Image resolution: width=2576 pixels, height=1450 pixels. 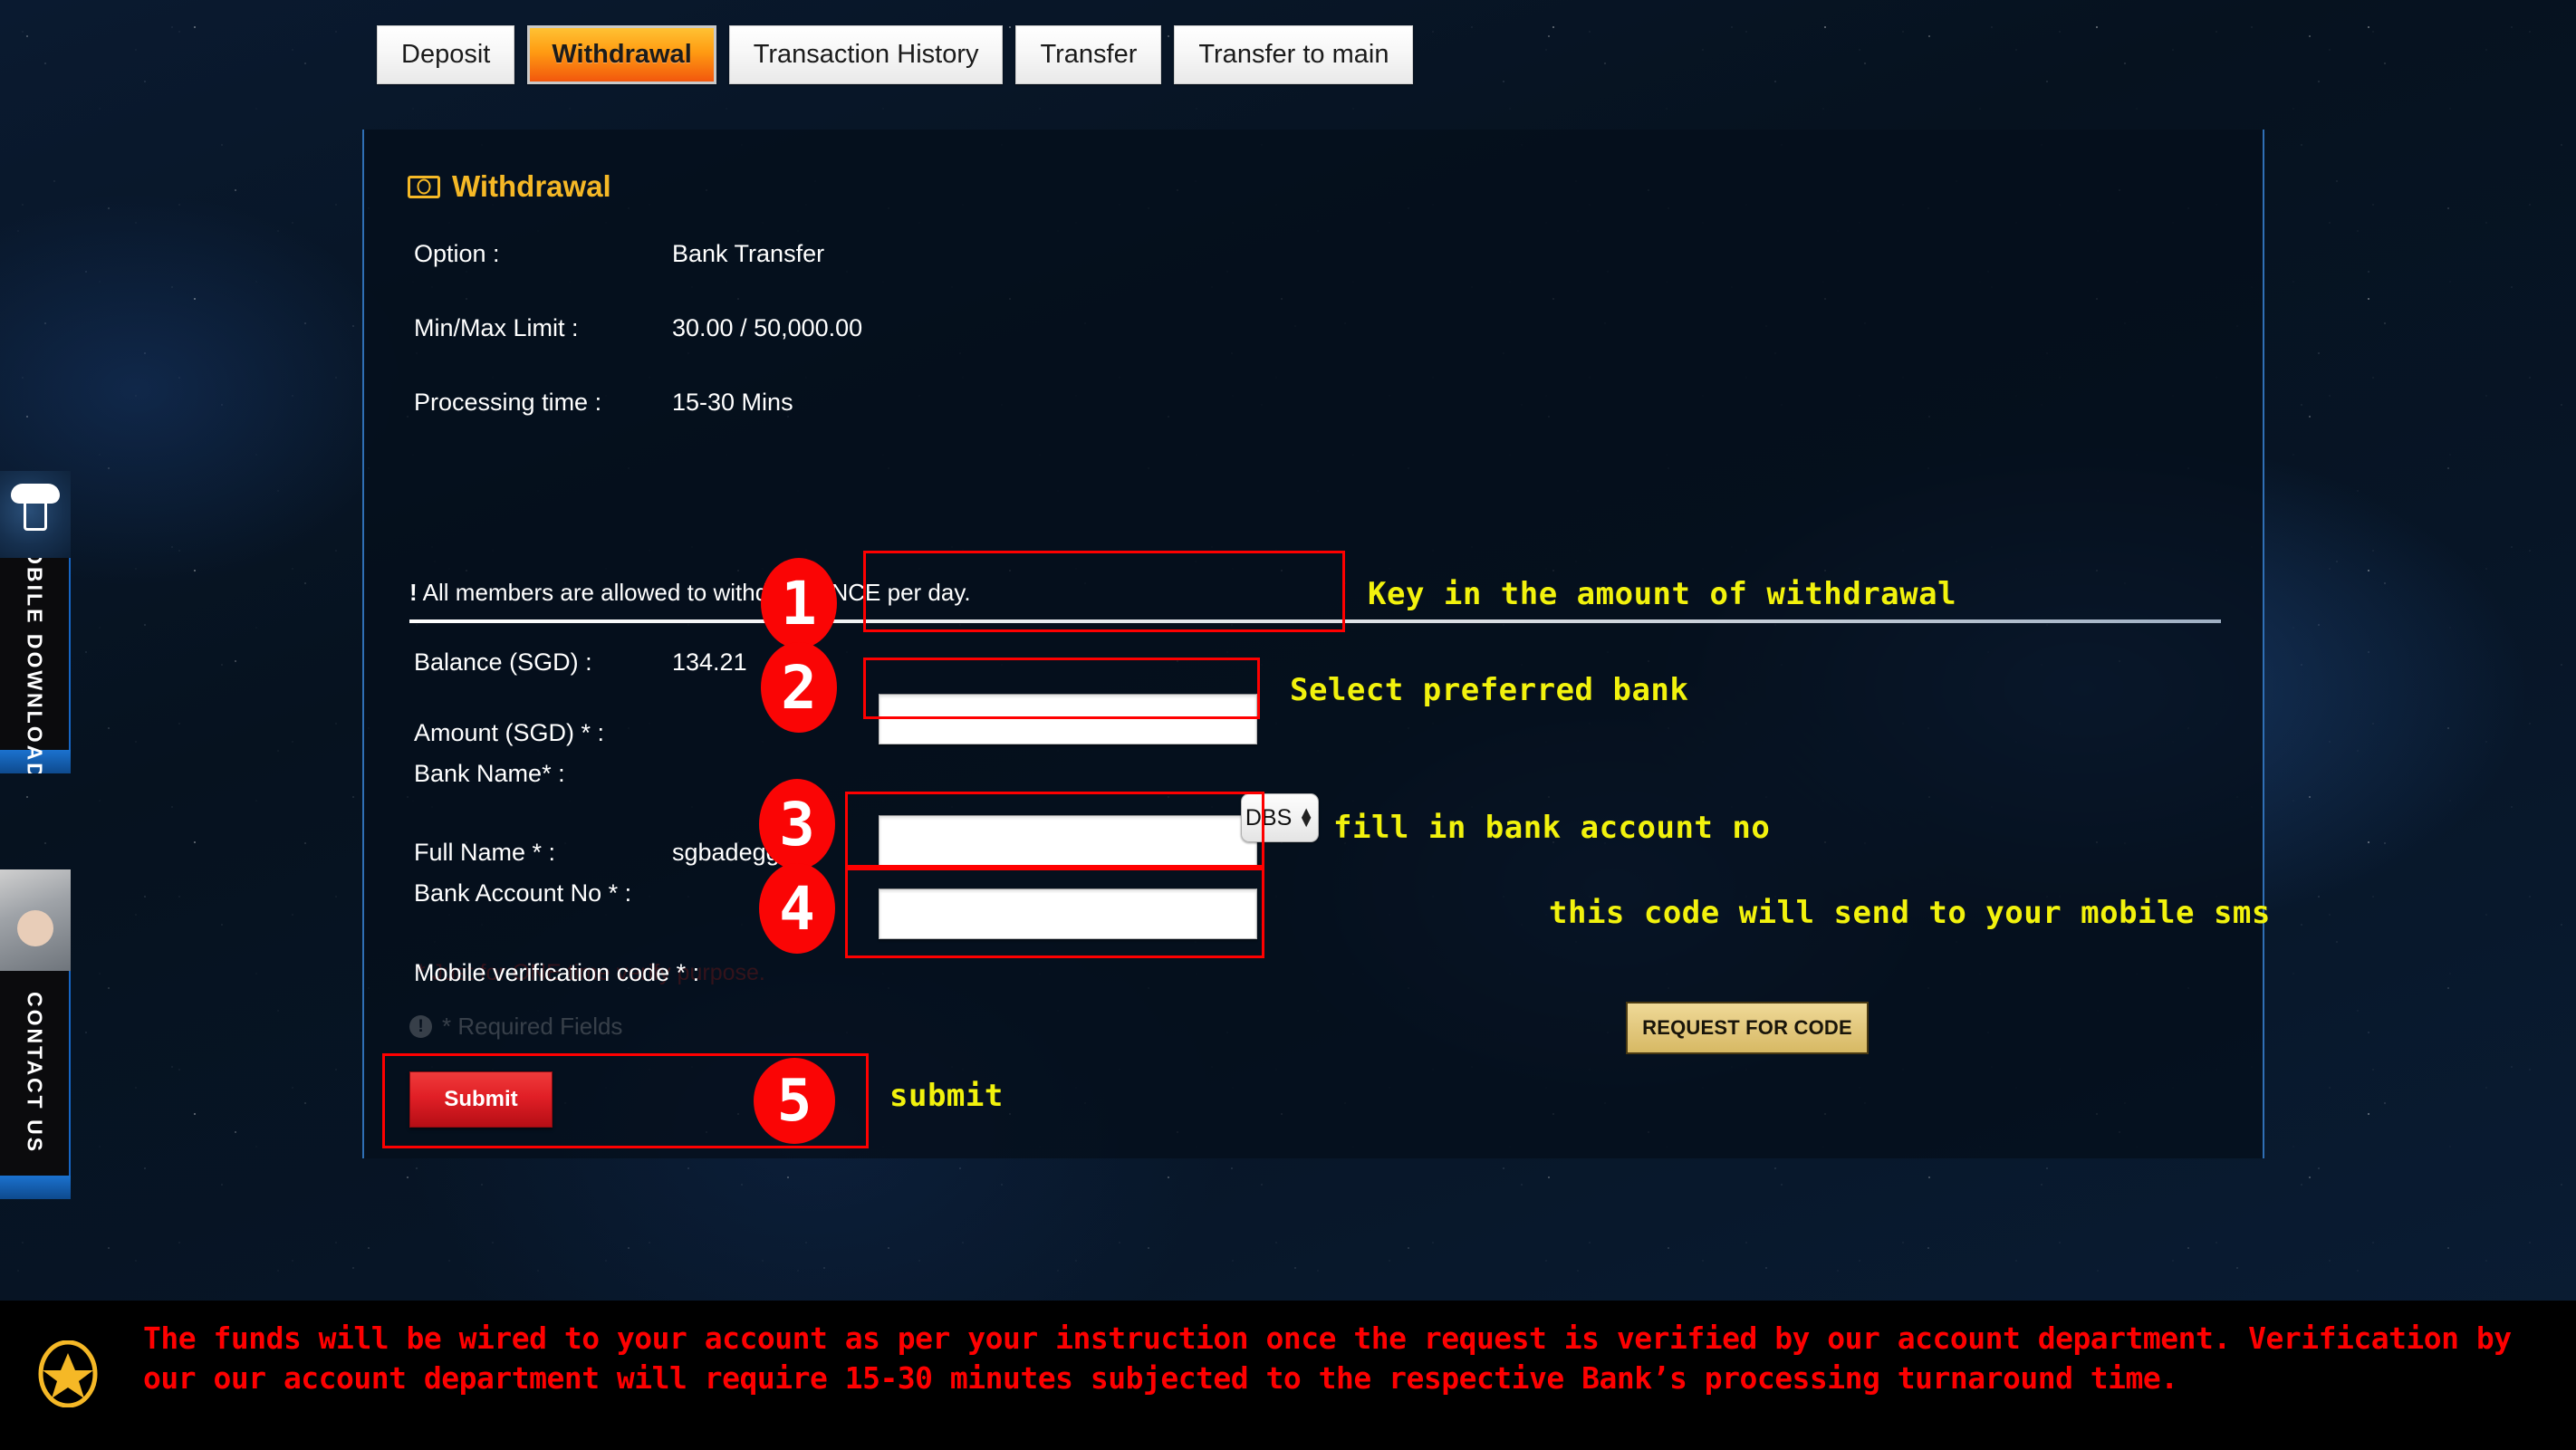 I want to click on mobile-download-widget: MOBILE DOWNLOAD, so click(x=35, y=622).